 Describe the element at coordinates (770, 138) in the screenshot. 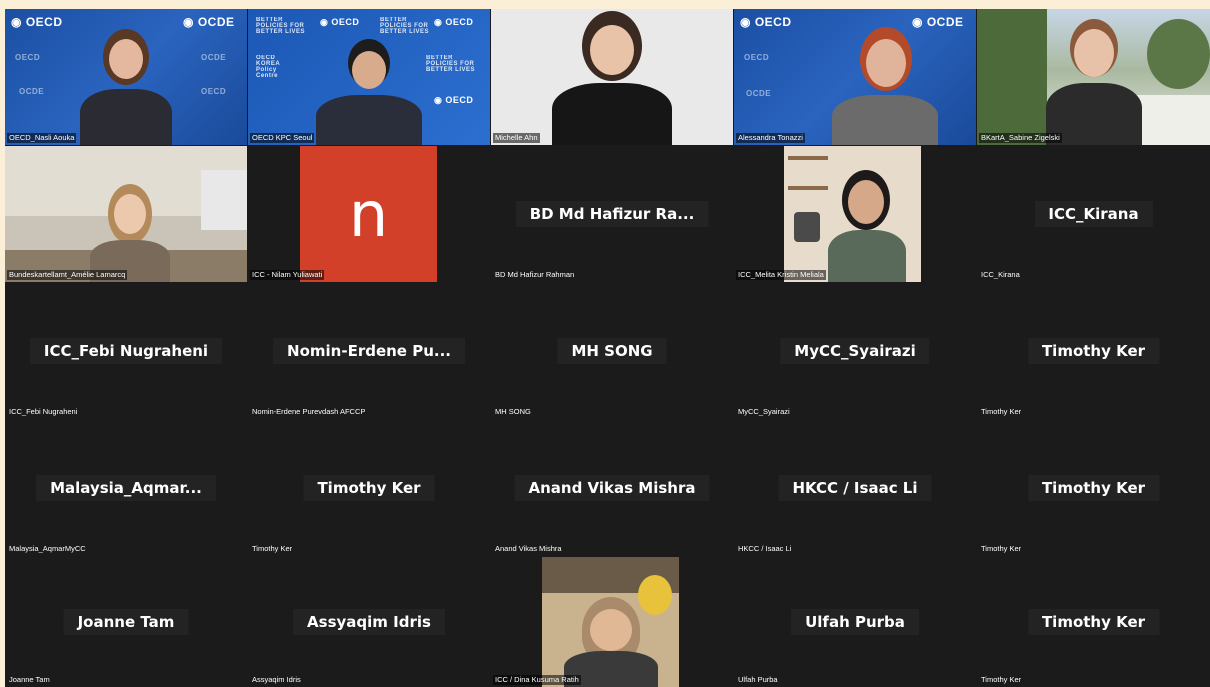

I see `participant-name-tag: Alessandra Tonazzi` at that location.